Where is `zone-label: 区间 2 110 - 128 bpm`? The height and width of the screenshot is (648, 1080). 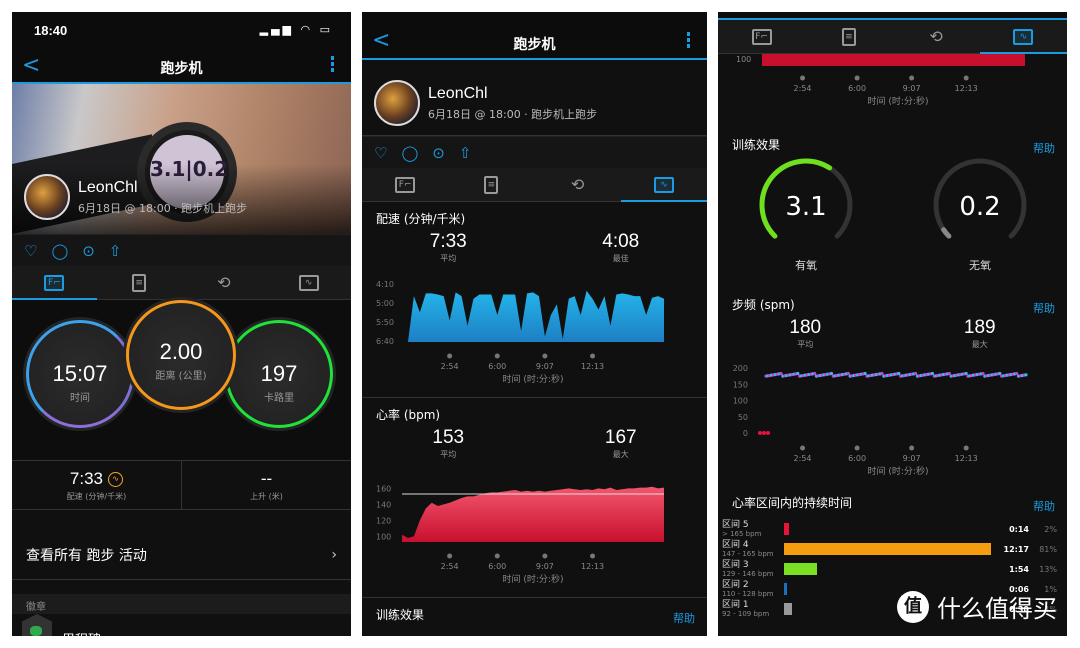 zone-label: 区间 2 110 - 128 bpm is located at coordinates (753, 589).